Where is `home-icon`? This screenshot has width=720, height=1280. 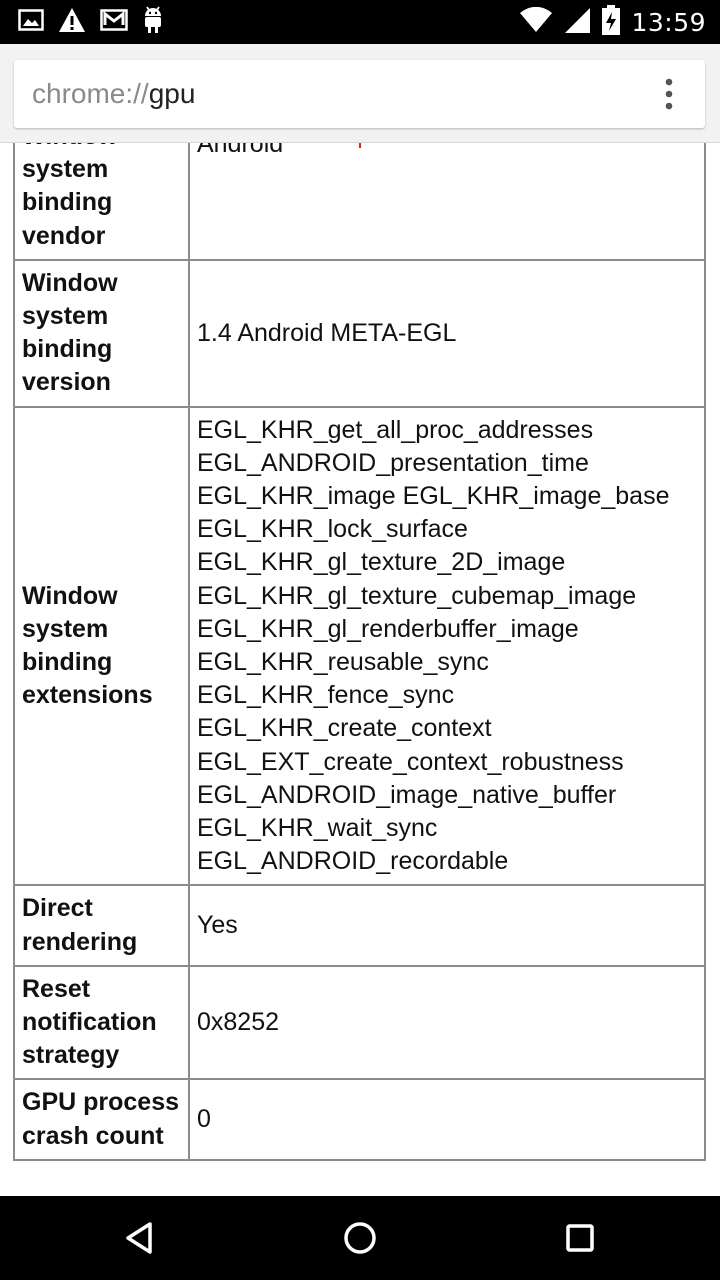 home-icon is located at coordinates (360, 1244).